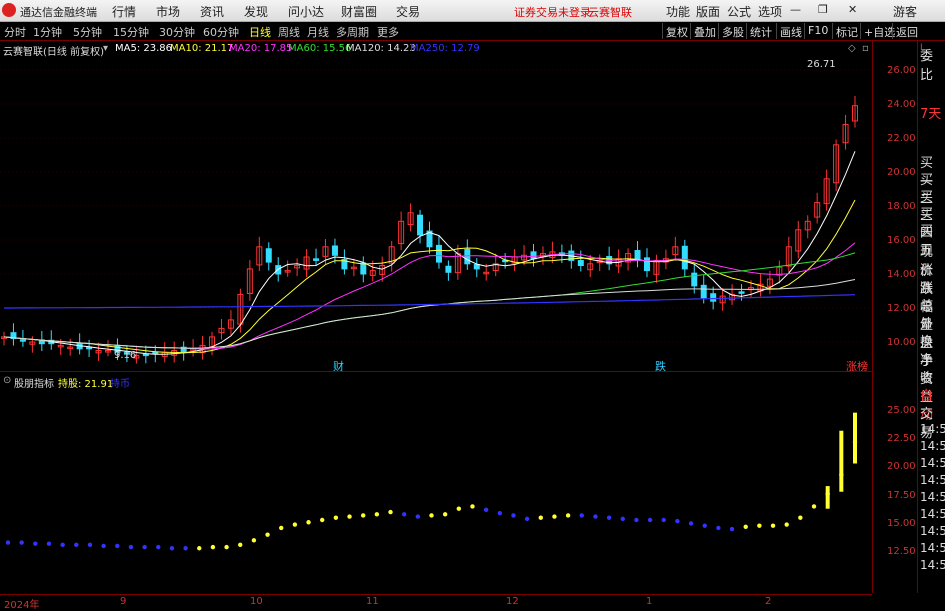  I want to click on period-daily: 日线, so click(260, 32).